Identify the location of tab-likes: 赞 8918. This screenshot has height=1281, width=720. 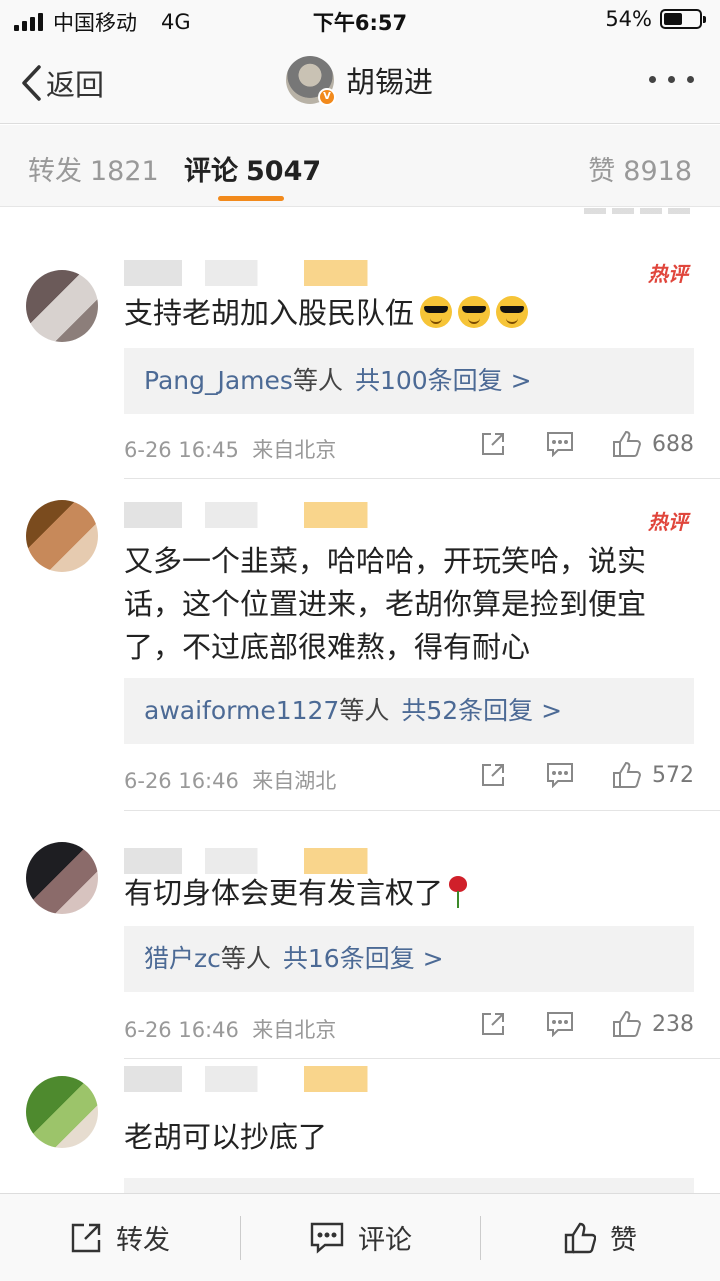
(640, 168).